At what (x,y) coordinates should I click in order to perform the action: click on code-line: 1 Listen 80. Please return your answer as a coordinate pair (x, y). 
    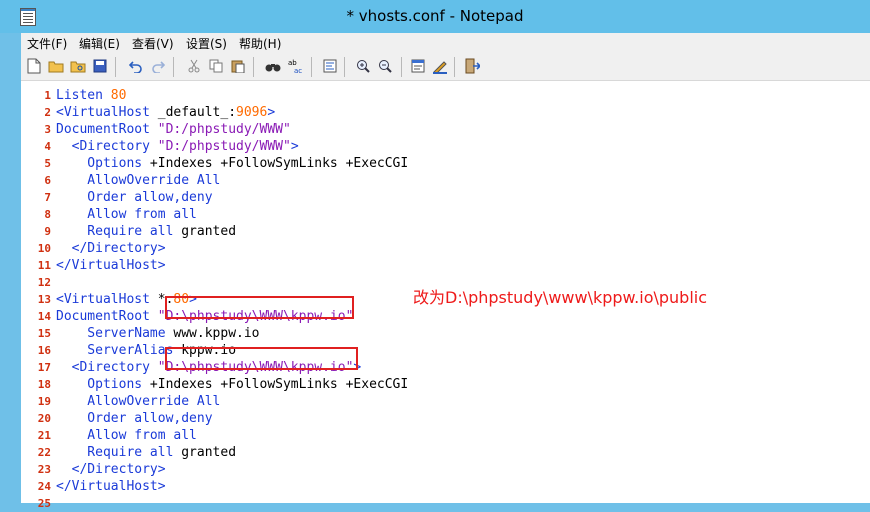
    Looking at the image, I should click on (445, 95).